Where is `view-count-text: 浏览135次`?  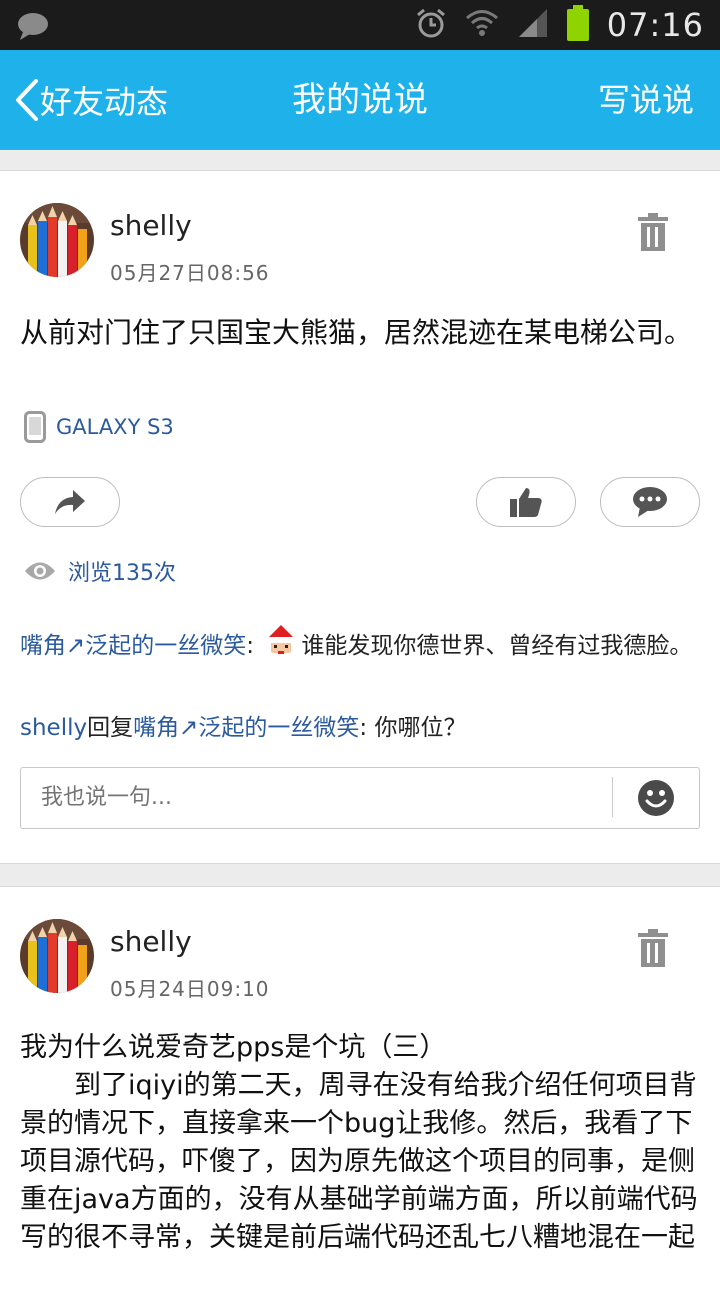
view-count-text: 浏览135次 is located at coordinates (122, 573).